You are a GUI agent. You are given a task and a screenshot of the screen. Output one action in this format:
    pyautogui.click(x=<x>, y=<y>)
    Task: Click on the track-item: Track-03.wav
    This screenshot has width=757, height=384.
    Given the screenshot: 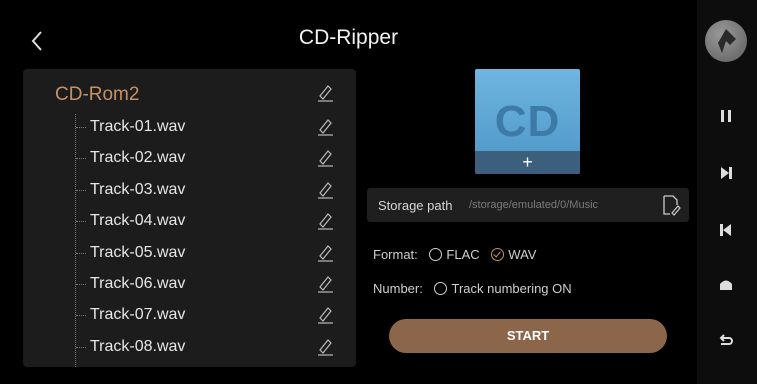 What is the action you would take?
    pyautogui.click(x=137, y=190)
    